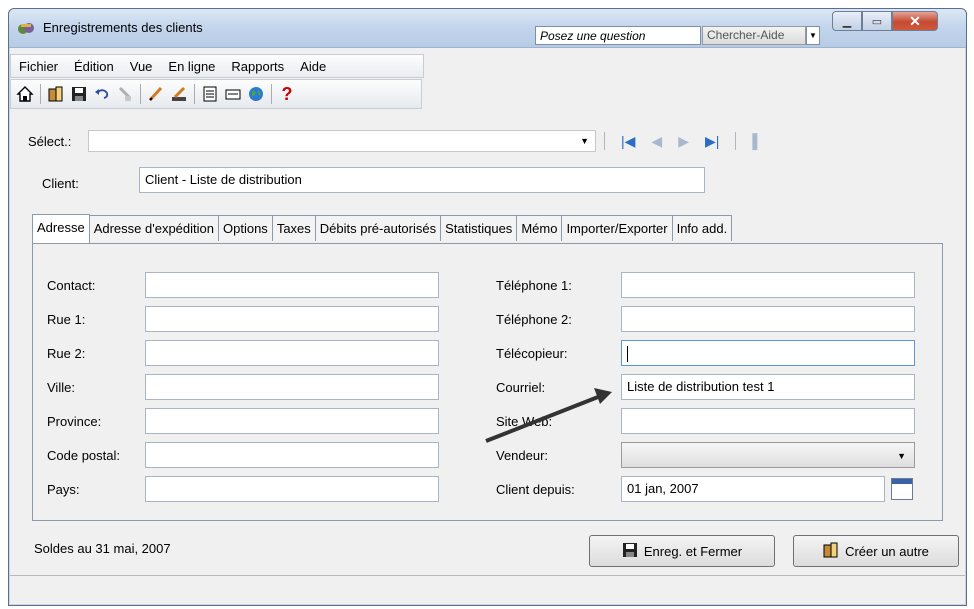 The height and width of the screenshot is (609, 974). What do you see at coordinates (287, 94) in the screenshot?
I see `help-icon: ?` at bounding box center [287, 94].